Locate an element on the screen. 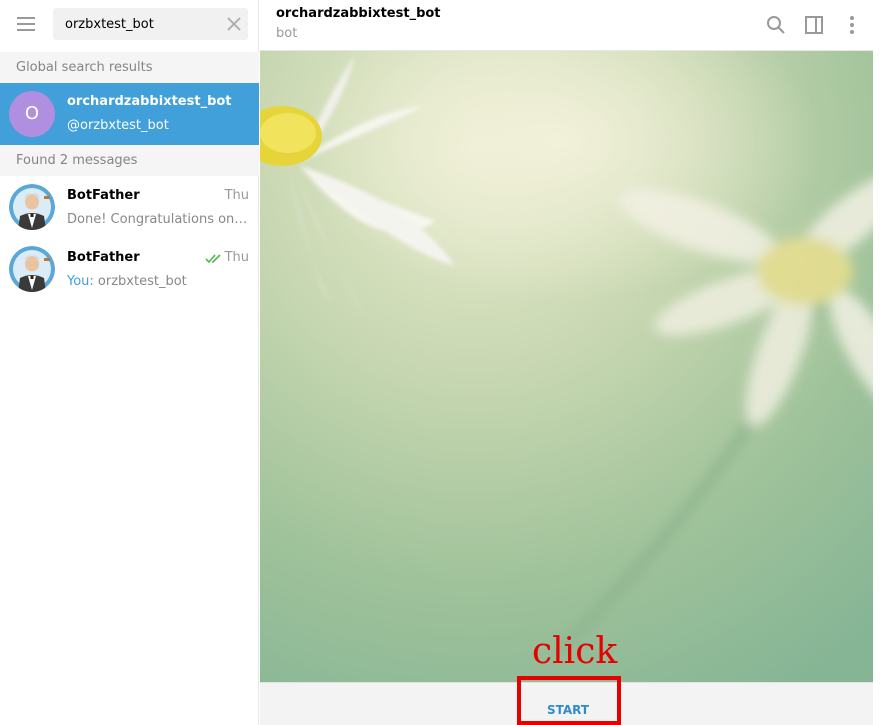 The height and width of the screenshot is (725, 887). window-edge is located at coordinates (880, 362).